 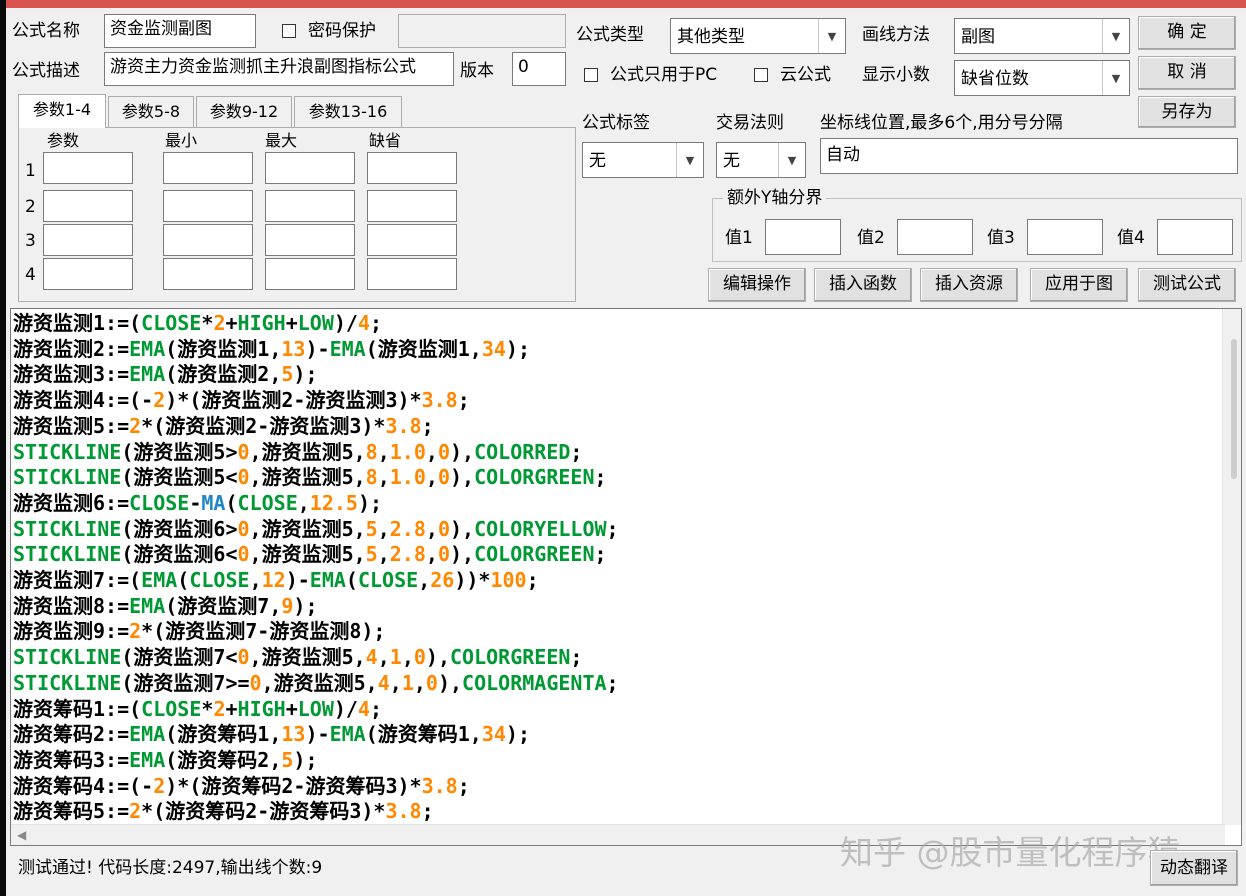 What do you see at coordinates (281, 140) in the screenshot?
I see `param-header-max: 最大` at bounding box center [281, 140].